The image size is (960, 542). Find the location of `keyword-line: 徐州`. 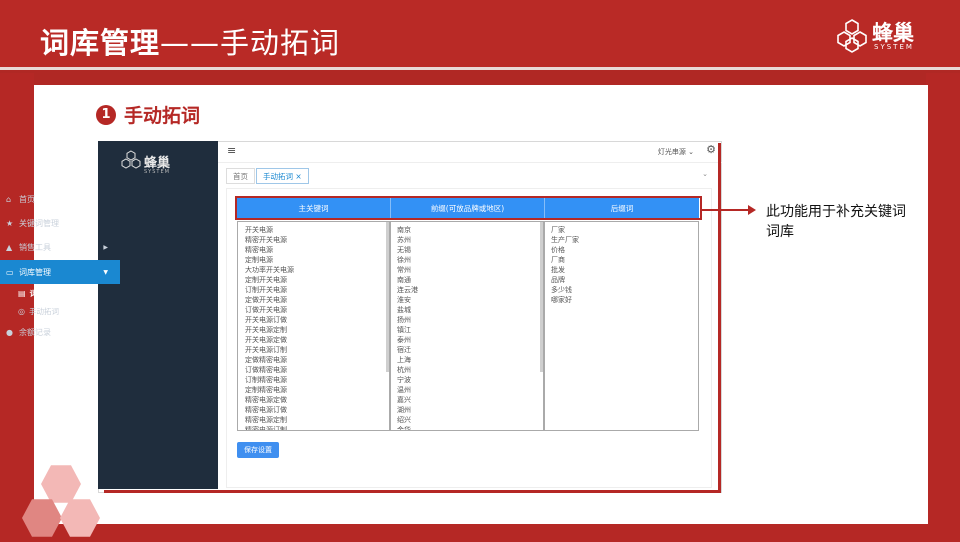

keyword-line: 徐州 is located at coordinates (404, 260).